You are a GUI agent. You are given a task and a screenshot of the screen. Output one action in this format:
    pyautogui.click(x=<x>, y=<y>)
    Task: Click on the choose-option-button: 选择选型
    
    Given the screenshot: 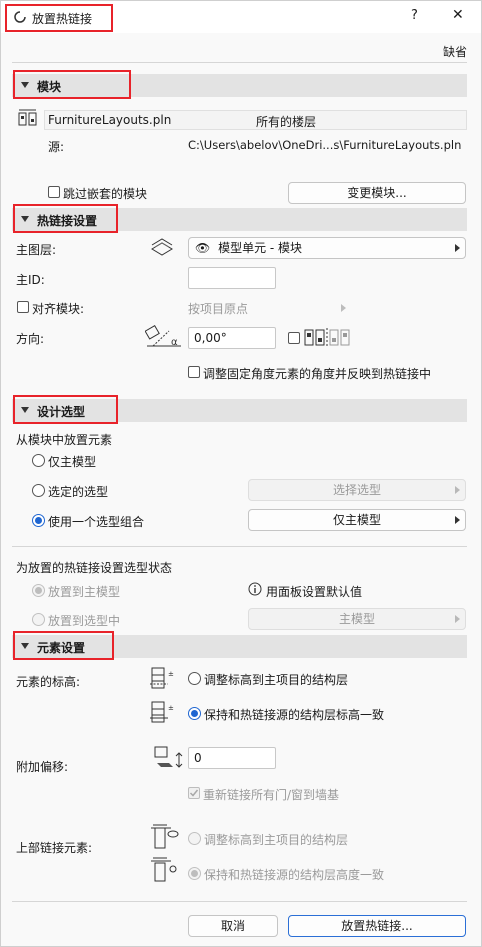 What is the action you would take?
    pyautogui.click(x=357, y=490)
    